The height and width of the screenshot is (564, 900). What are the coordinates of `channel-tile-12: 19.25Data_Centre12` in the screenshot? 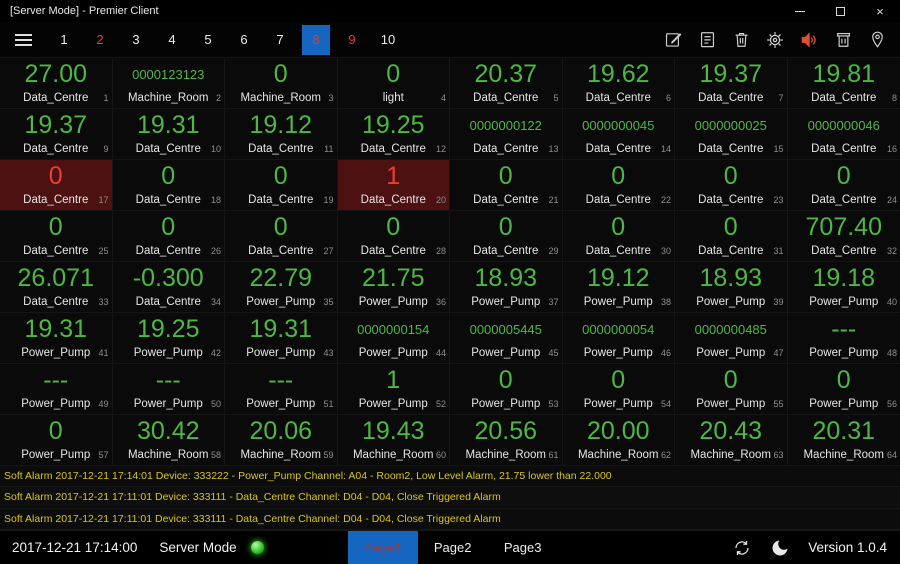 It's located at (394, 134).